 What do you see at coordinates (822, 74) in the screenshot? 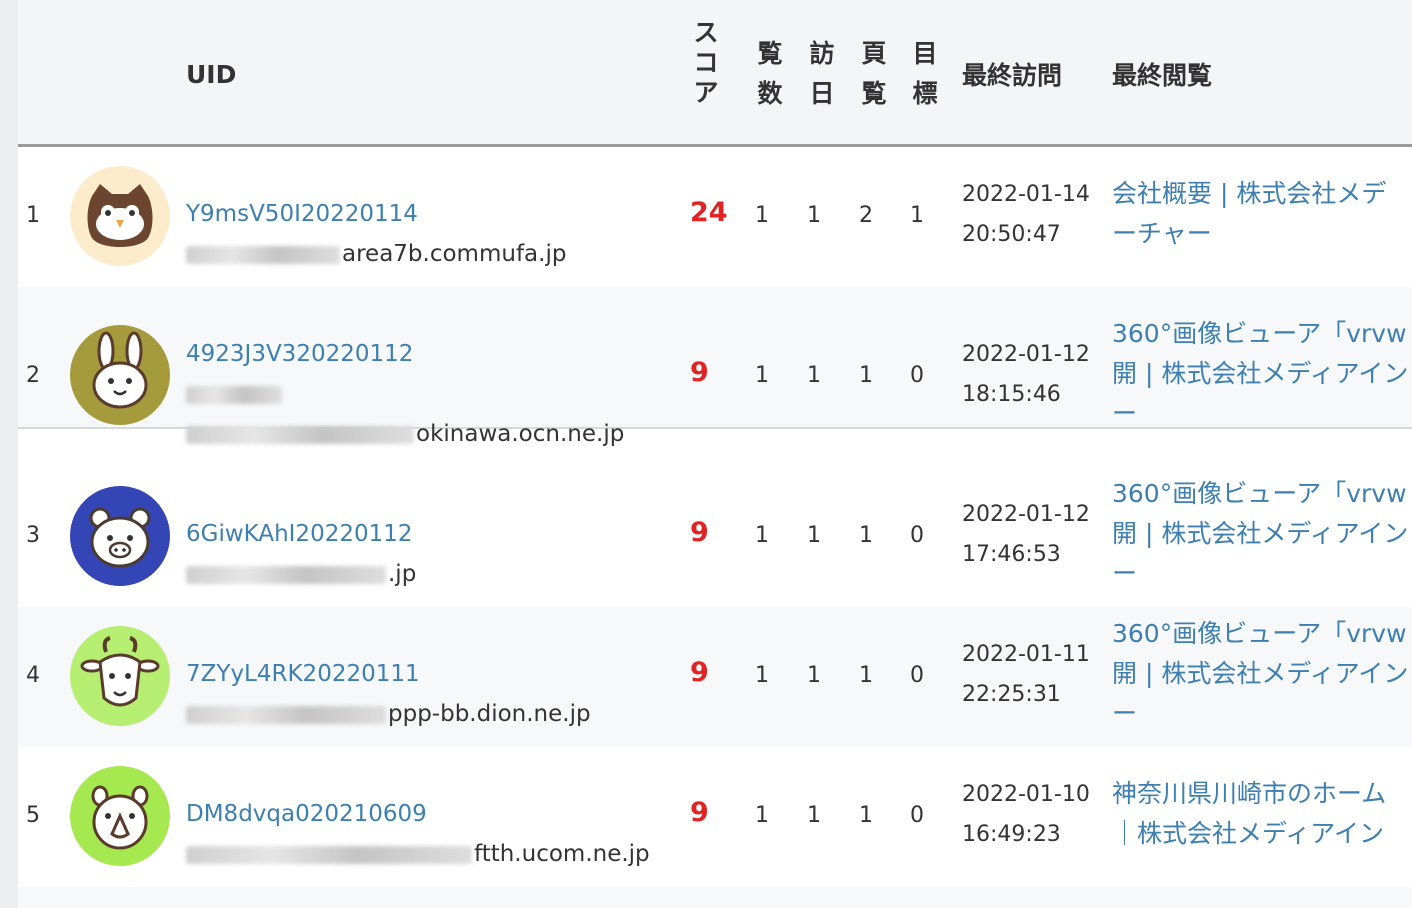
I see `visit-days-column-header: 訪 日` at bounding box center [822, 74].